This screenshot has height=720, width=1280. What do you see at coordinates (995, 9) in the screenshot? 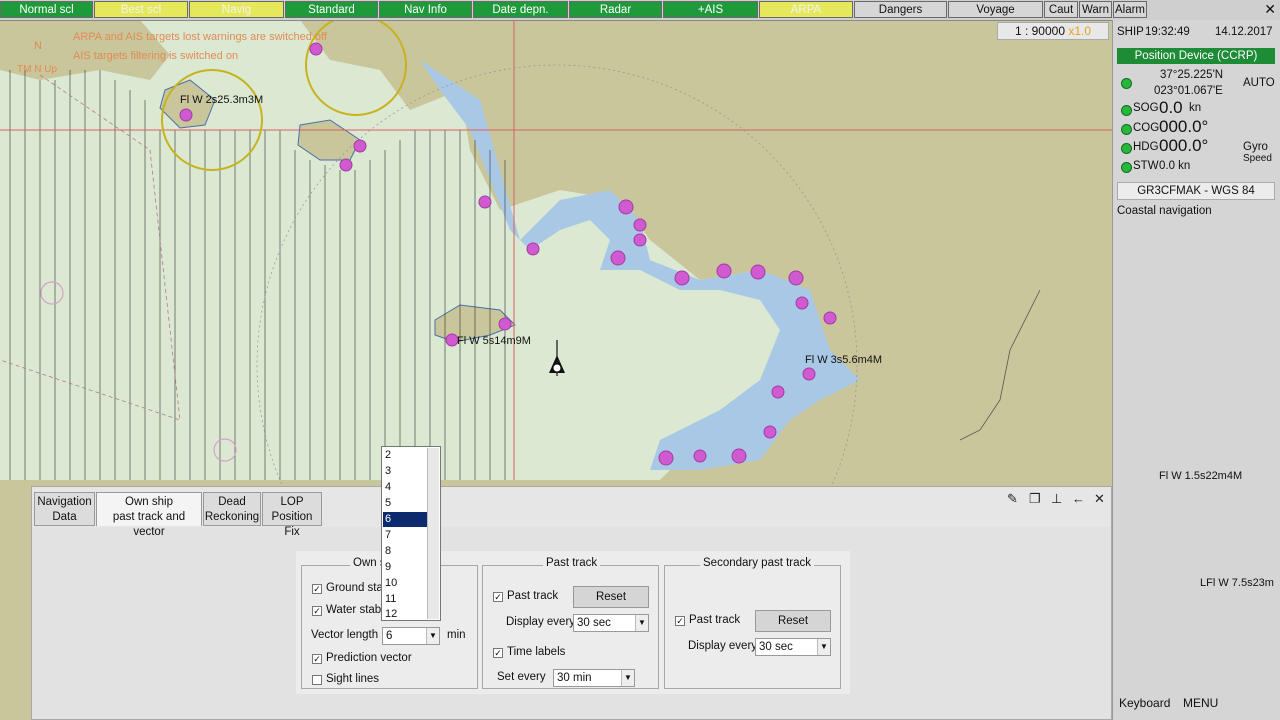
I see `voyage-button: Voyage` at bounding box center [995, 9].